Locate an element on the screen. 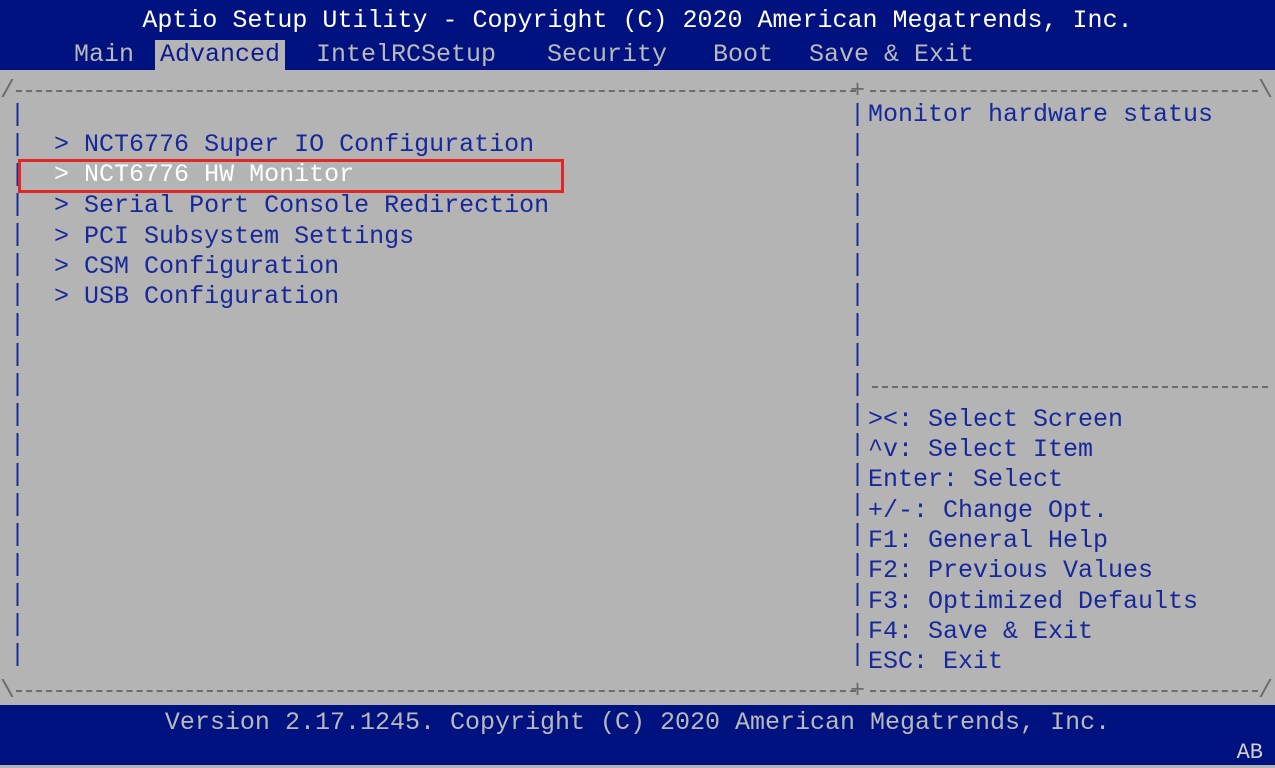 This screenshot has height=768, width=1275. tab-intelrcsetup: IntelRCSetup is located at coordinates (406, 55).